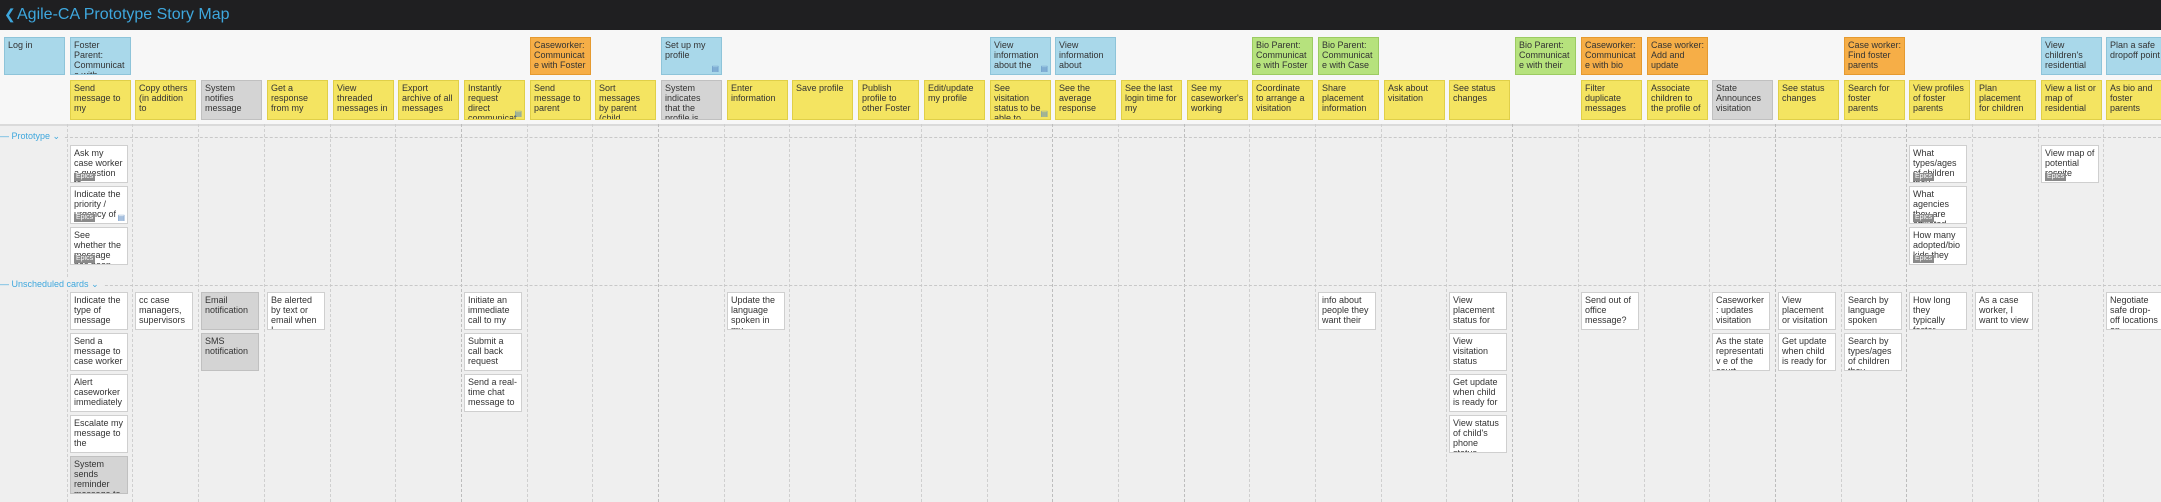  What do you see at coordinates (1478, 311) in the screenshot?
I see `unscheduled-card: View placement status for` at bounding box center [1478, 311].